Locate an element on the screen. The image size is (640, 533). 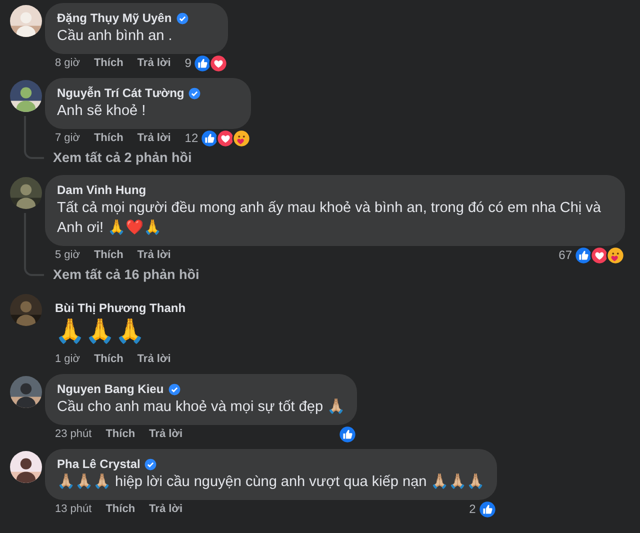
comment-text: Cầu cho anh mau khoẻ và mọi sự tốt đẹp 🙏🏼 is located at coordinates (201, 407).